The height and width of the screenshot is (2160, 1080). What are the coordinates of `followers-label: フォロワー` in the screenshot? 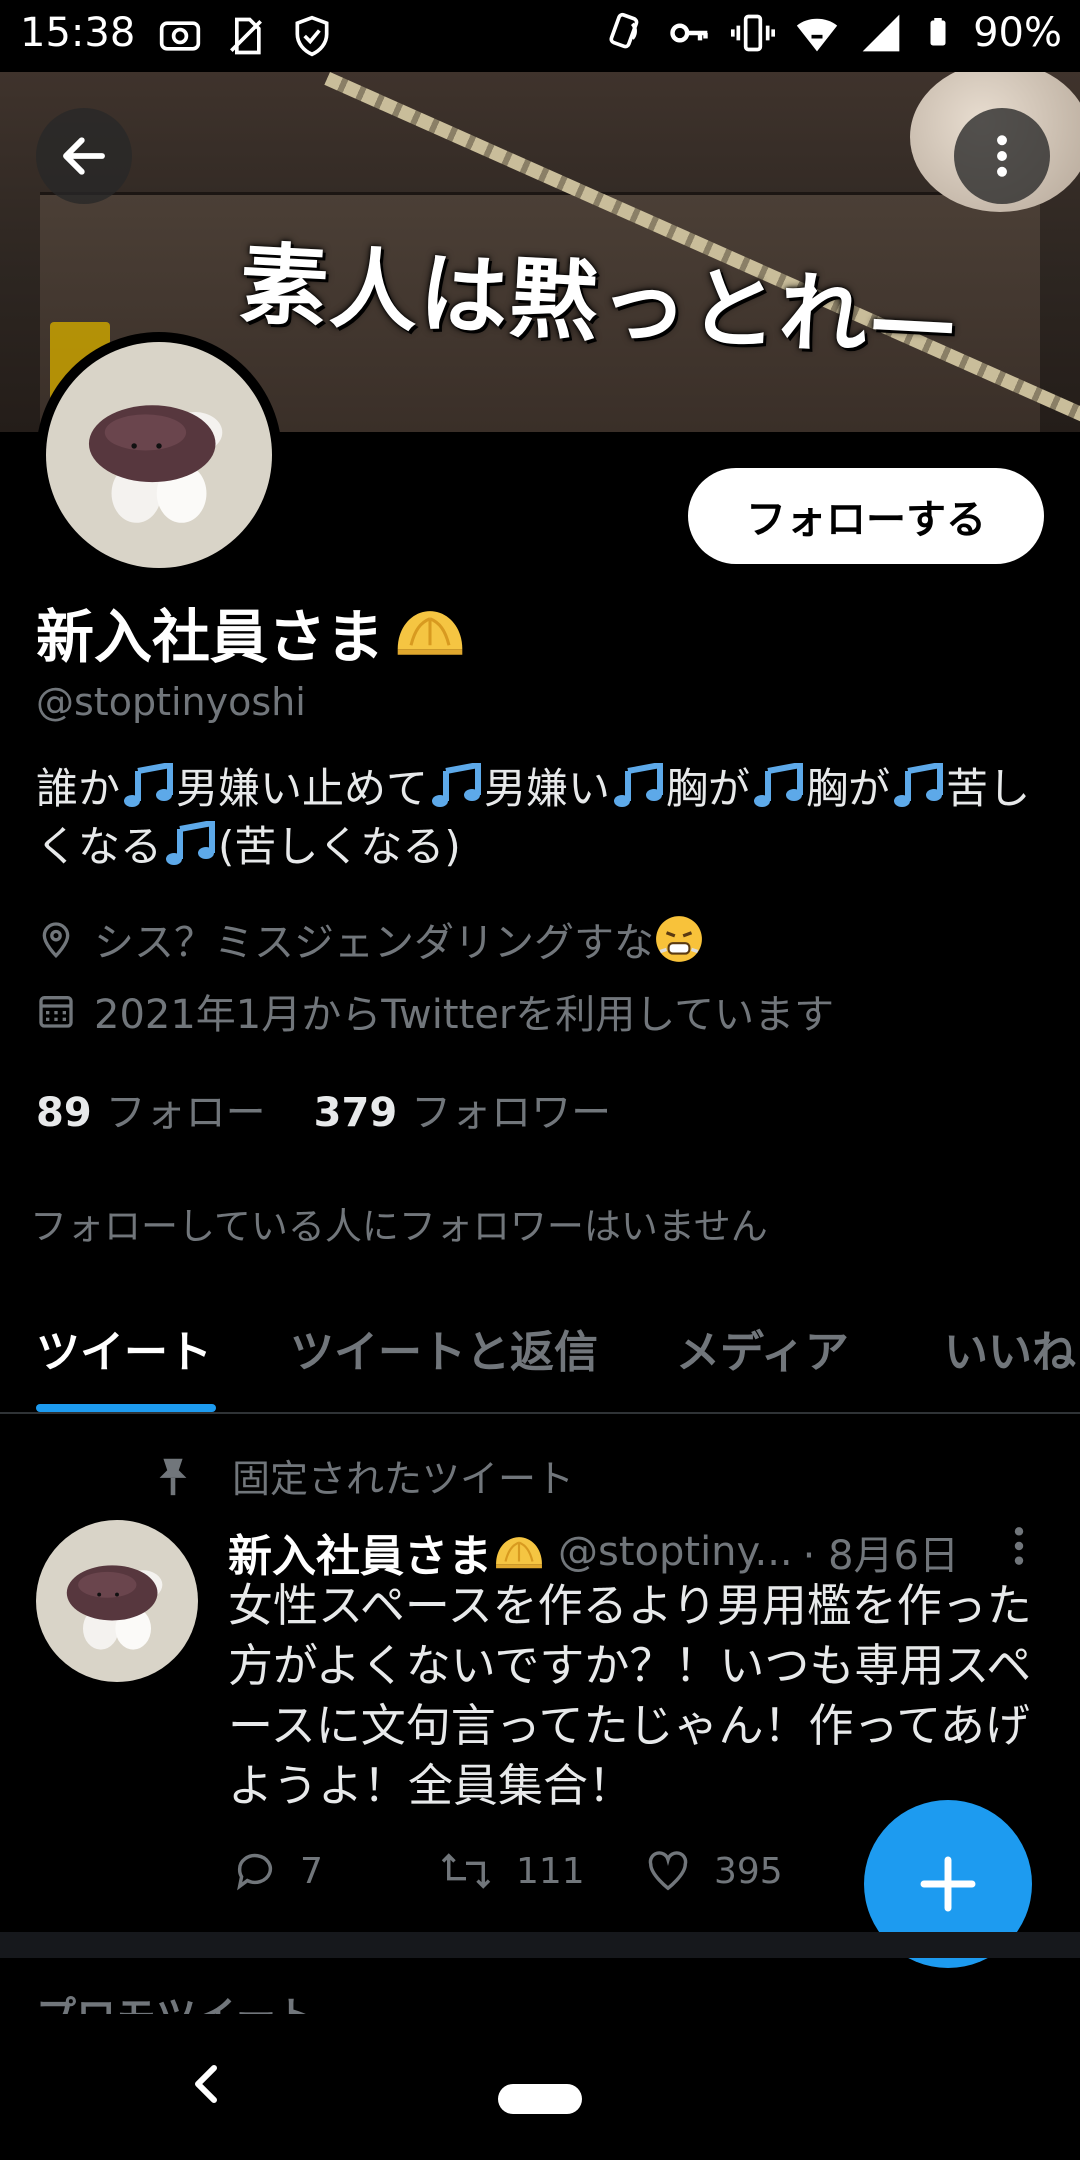 It's located at (511, 1113).